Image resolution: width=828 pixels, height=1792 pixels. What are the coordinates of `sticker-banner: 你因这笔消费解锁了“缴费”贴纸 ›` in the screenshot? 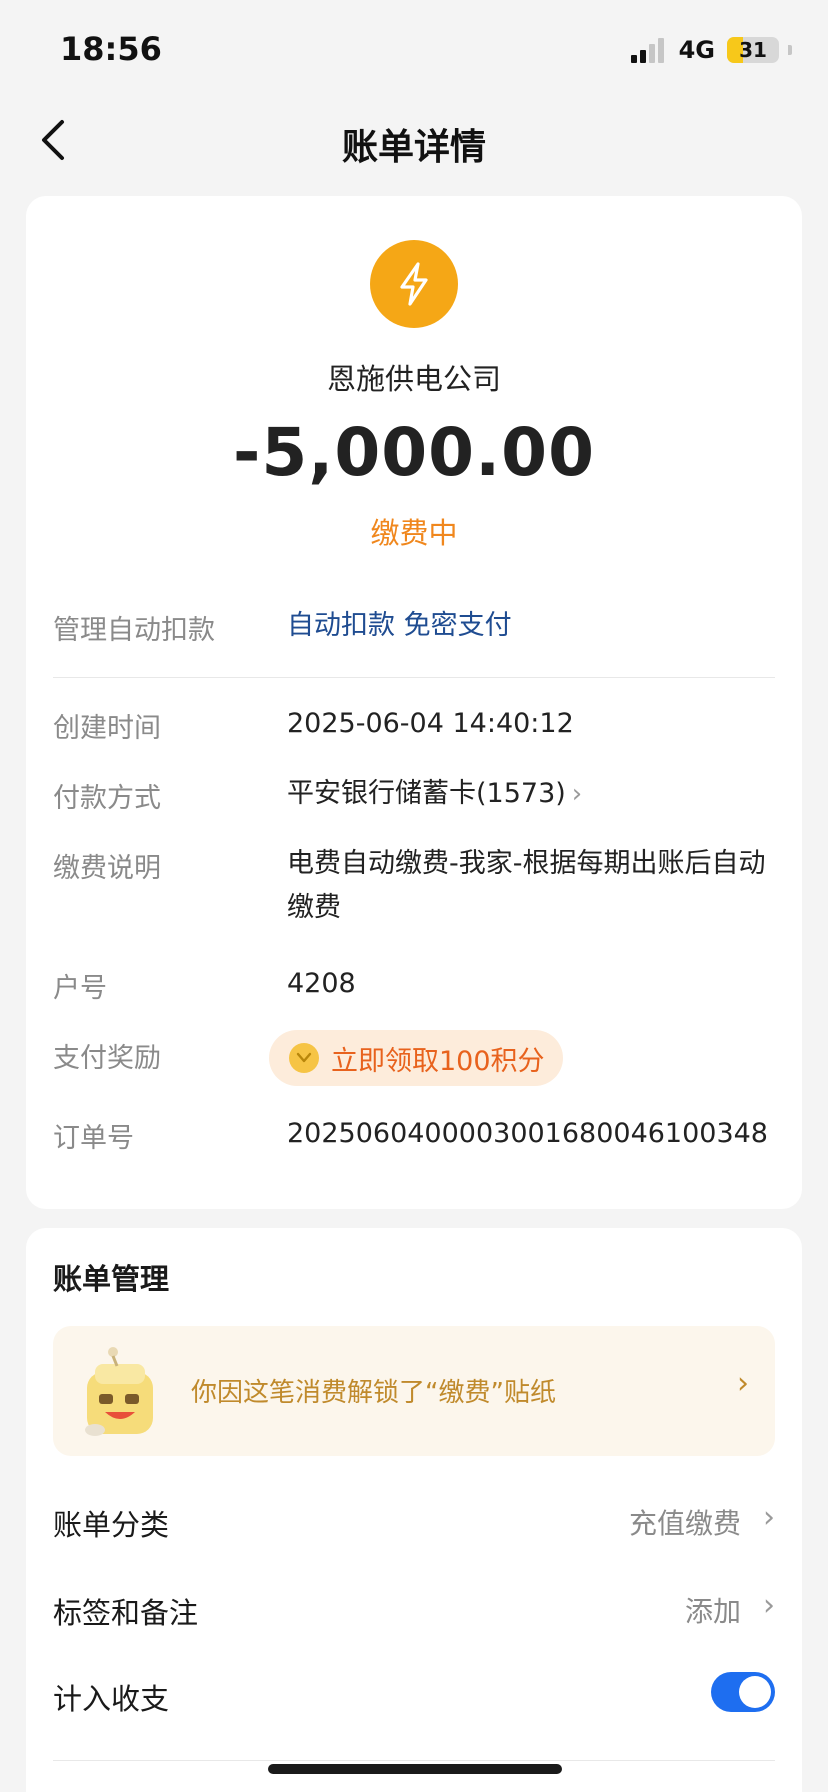 It's located at (414, 1391).